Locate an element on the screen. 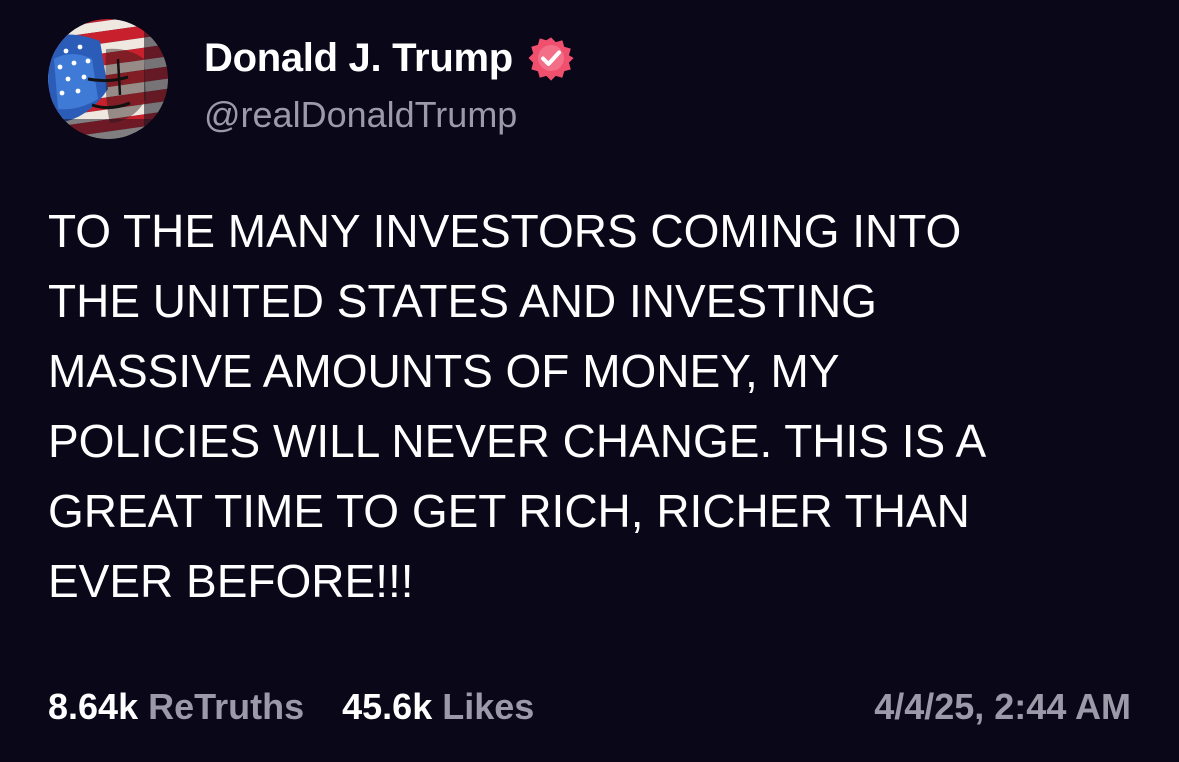 This screenshot has height=762, width=1179. avatar is located at coordinates (108, 79).